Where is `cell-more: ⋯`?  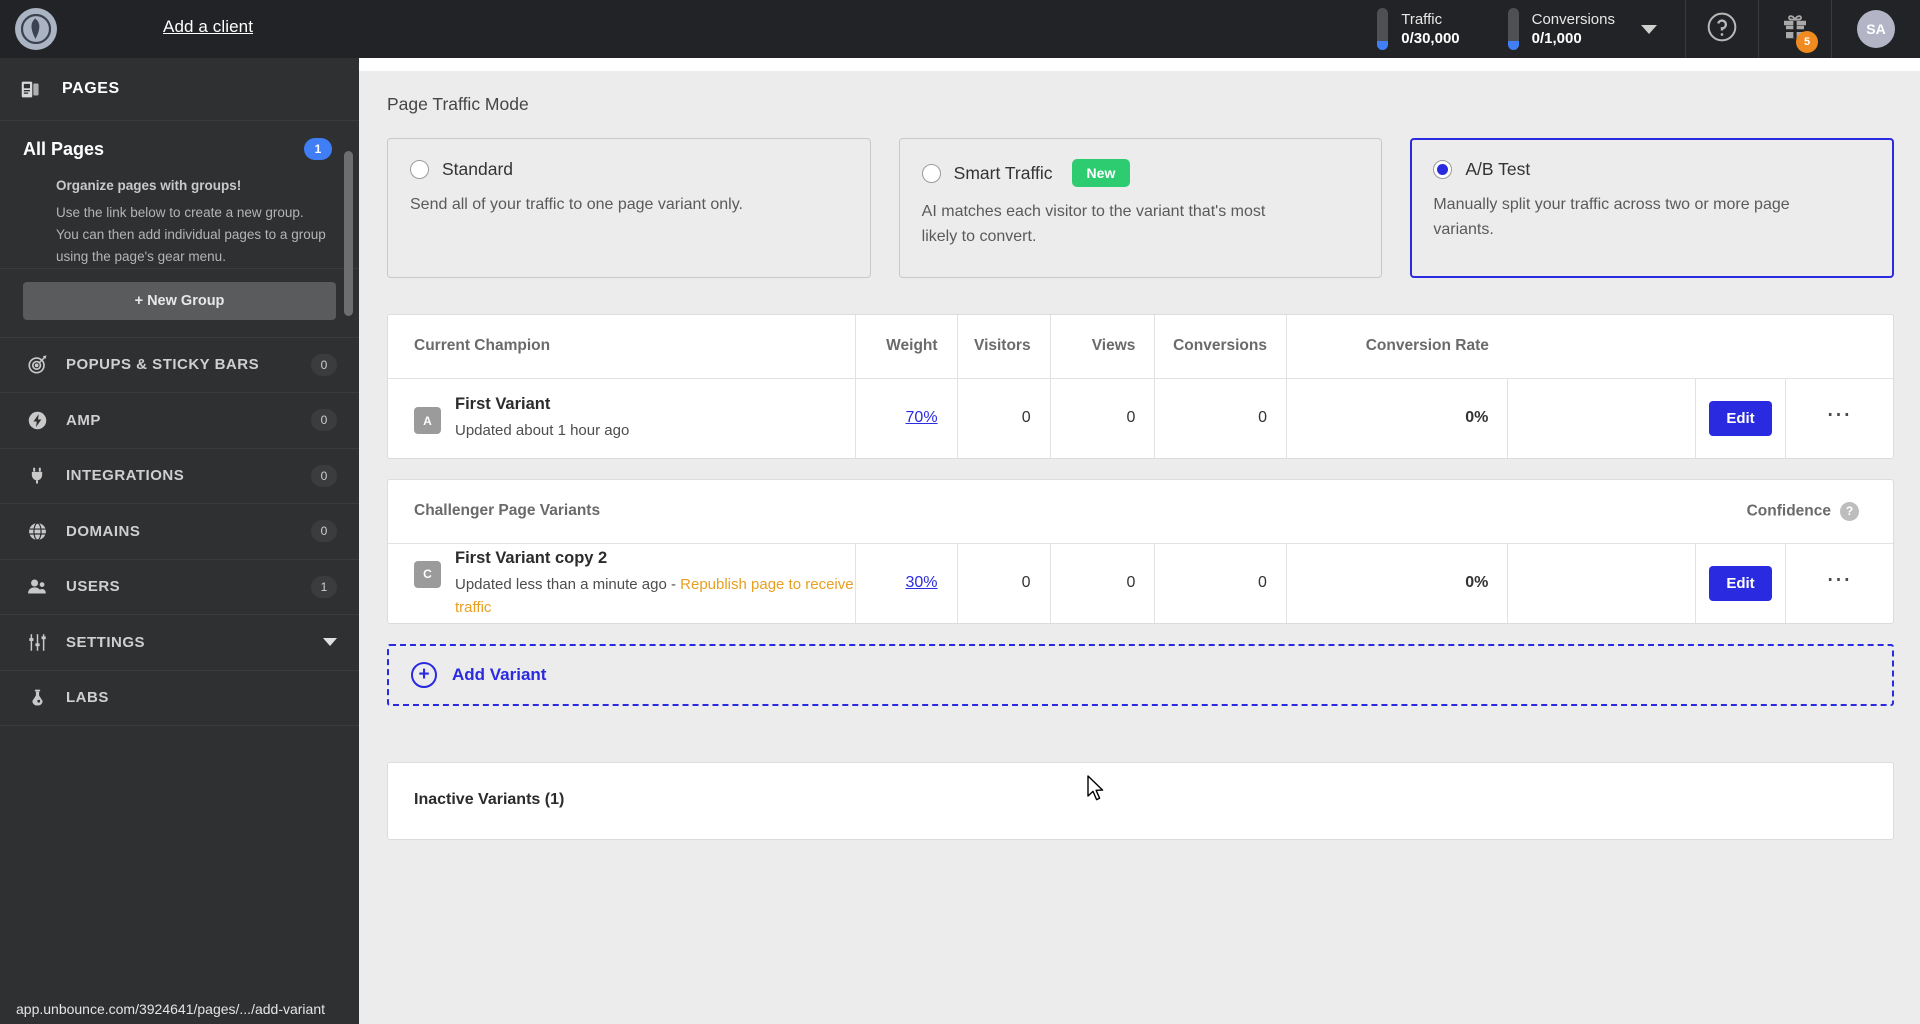
cell-more: ⋯ is located at coordinates (1839, 418).